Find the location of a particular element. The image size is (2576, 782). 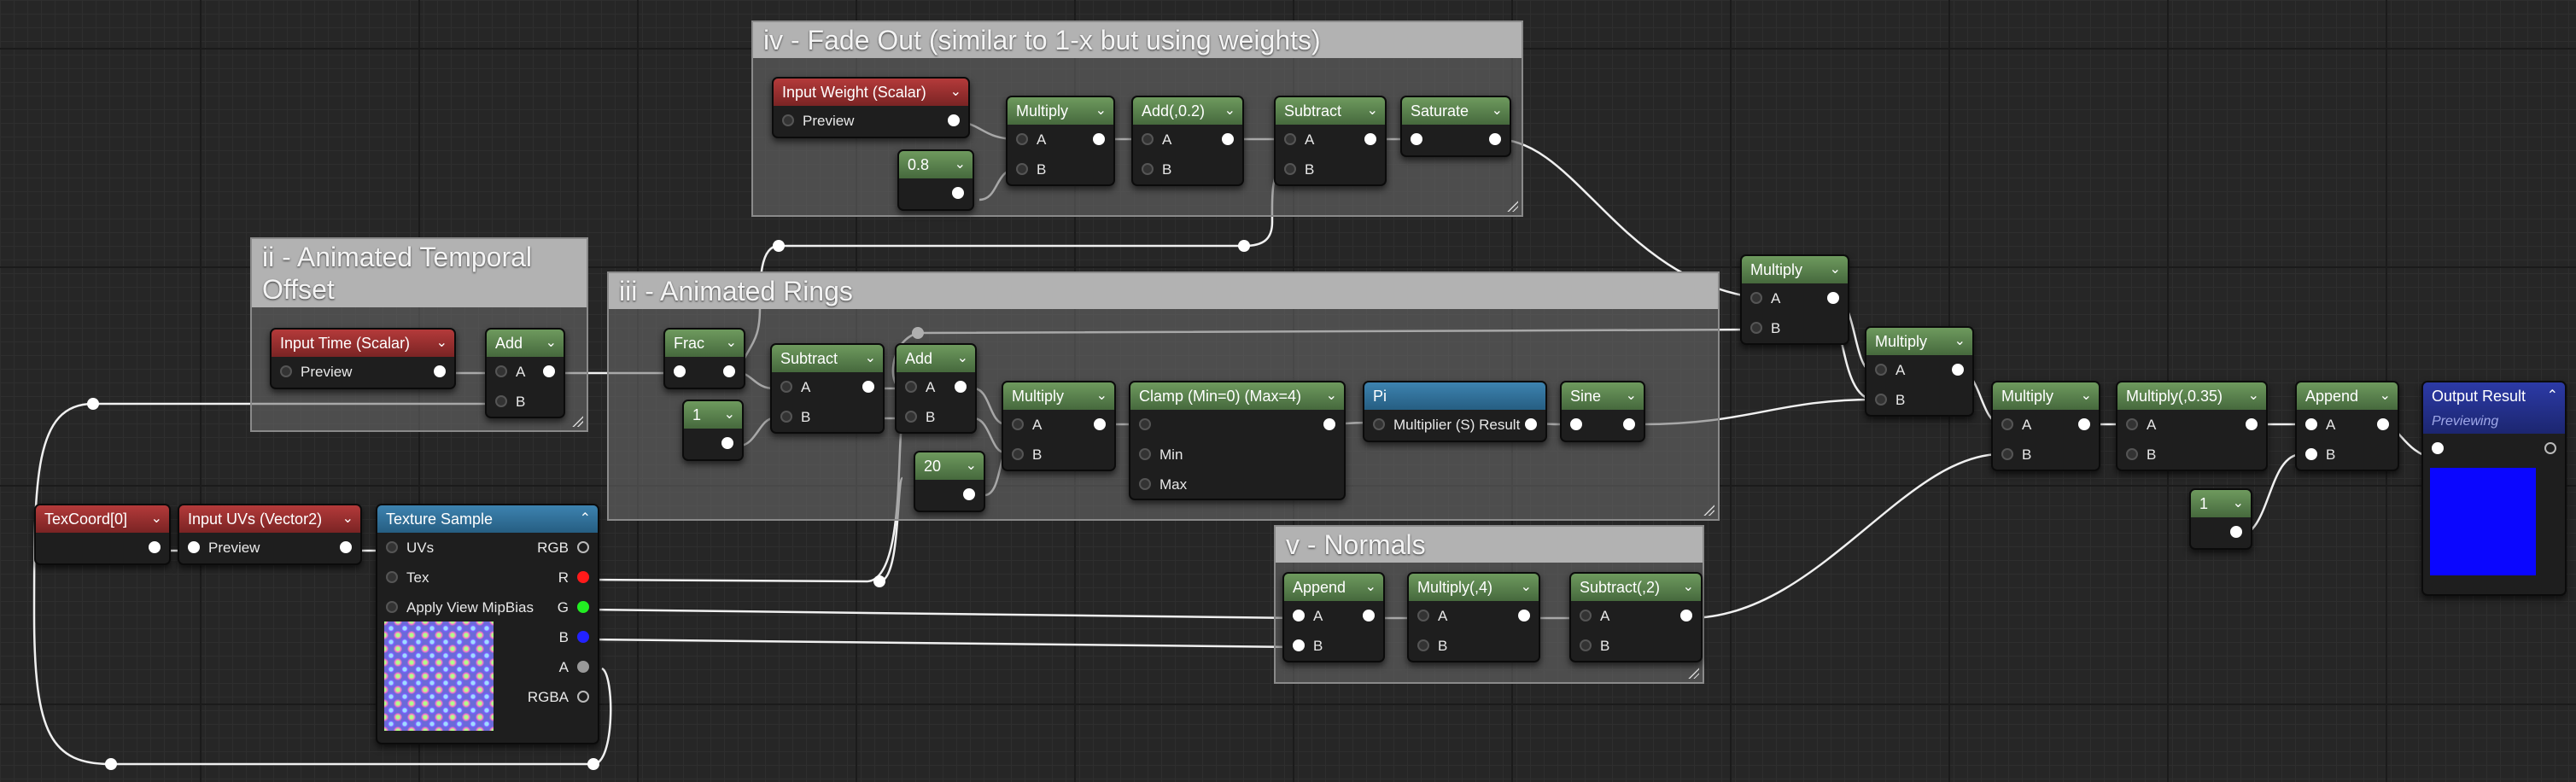

node-multiply-rings: Multiply ⌄ A B is located at coordinates (1059, 426).